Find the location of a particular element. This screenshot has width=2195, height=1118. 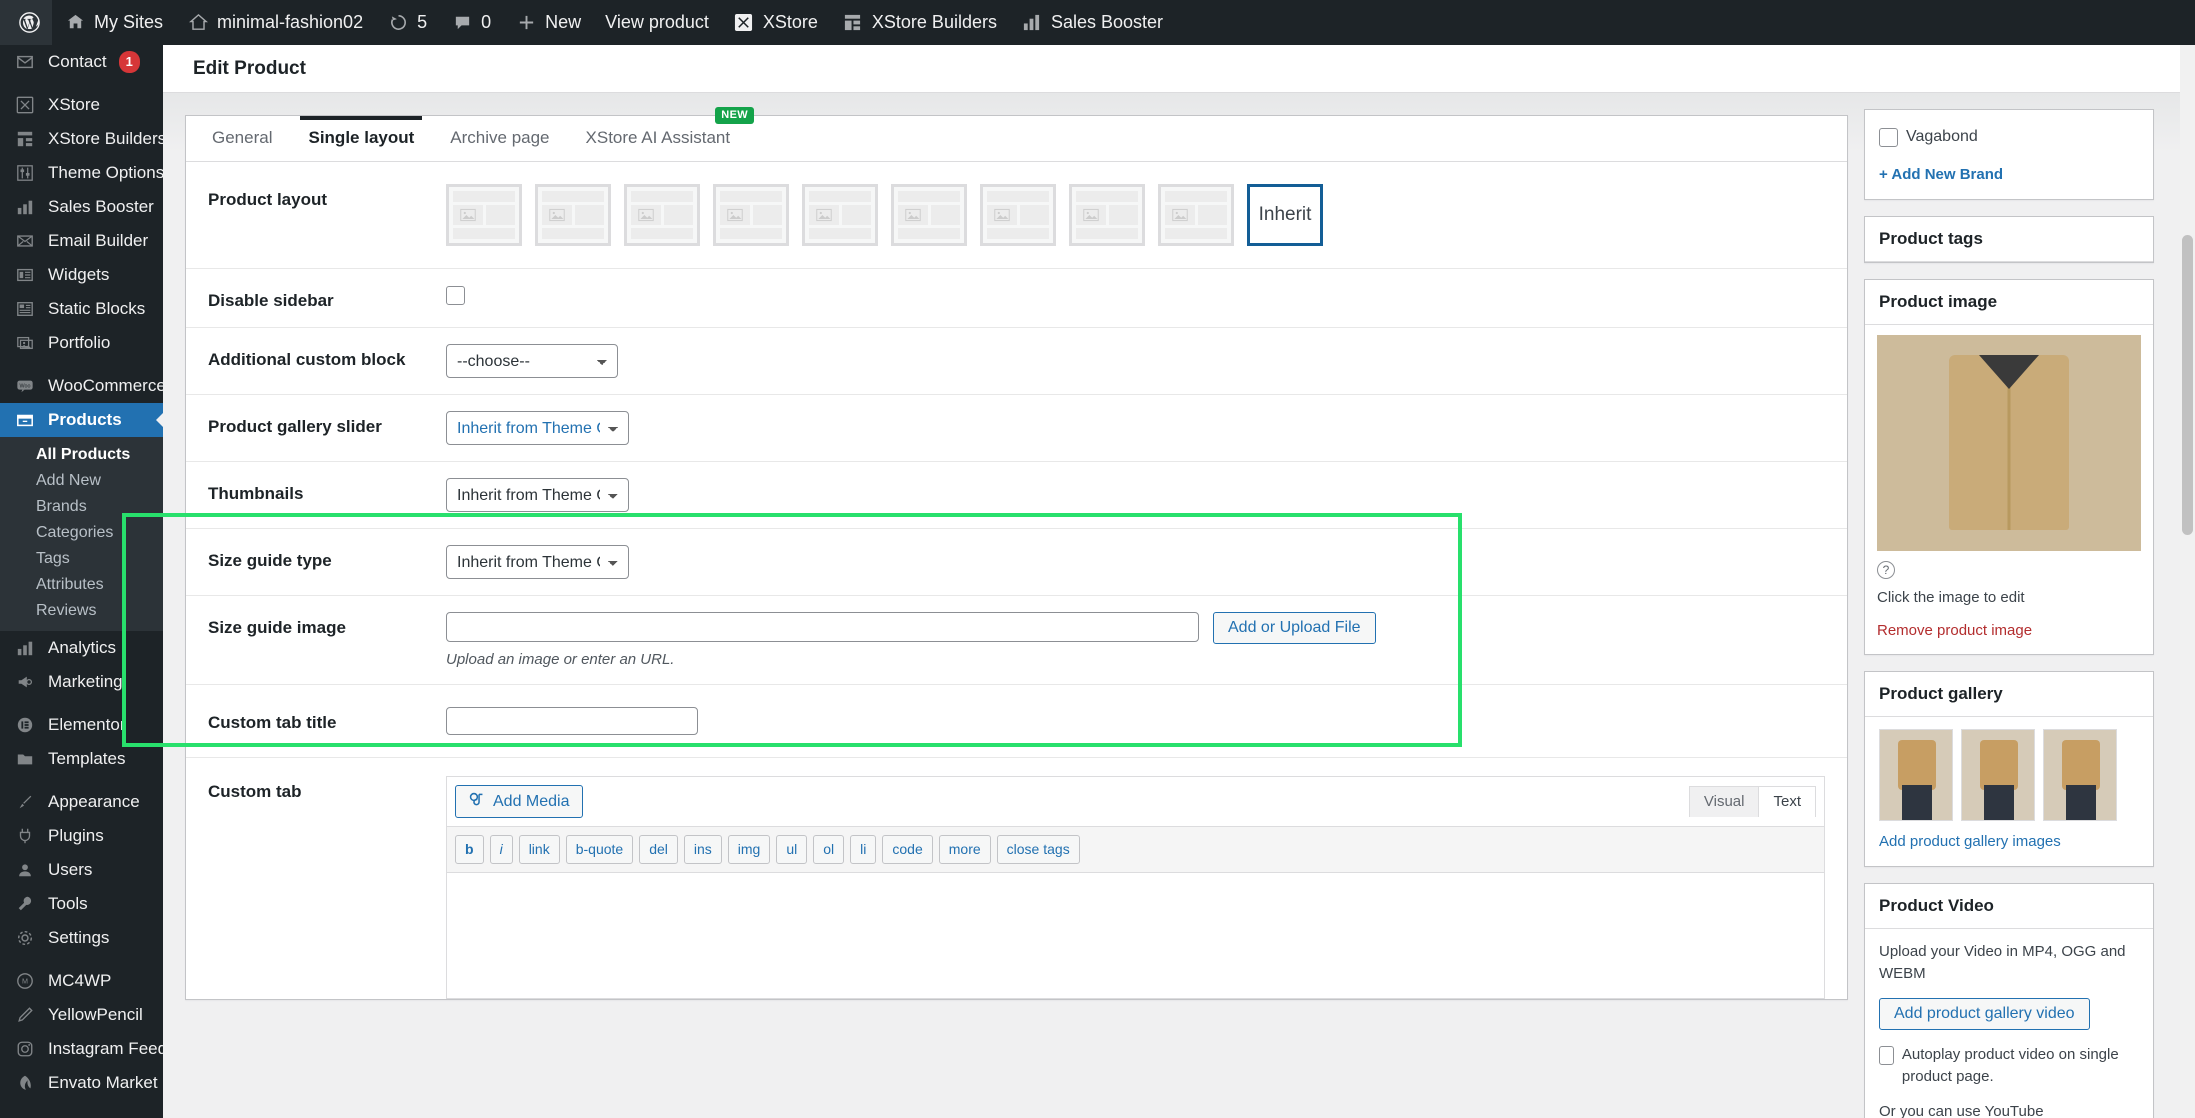

submenu-item-categories: Categories is located at coordinates (81, 533).